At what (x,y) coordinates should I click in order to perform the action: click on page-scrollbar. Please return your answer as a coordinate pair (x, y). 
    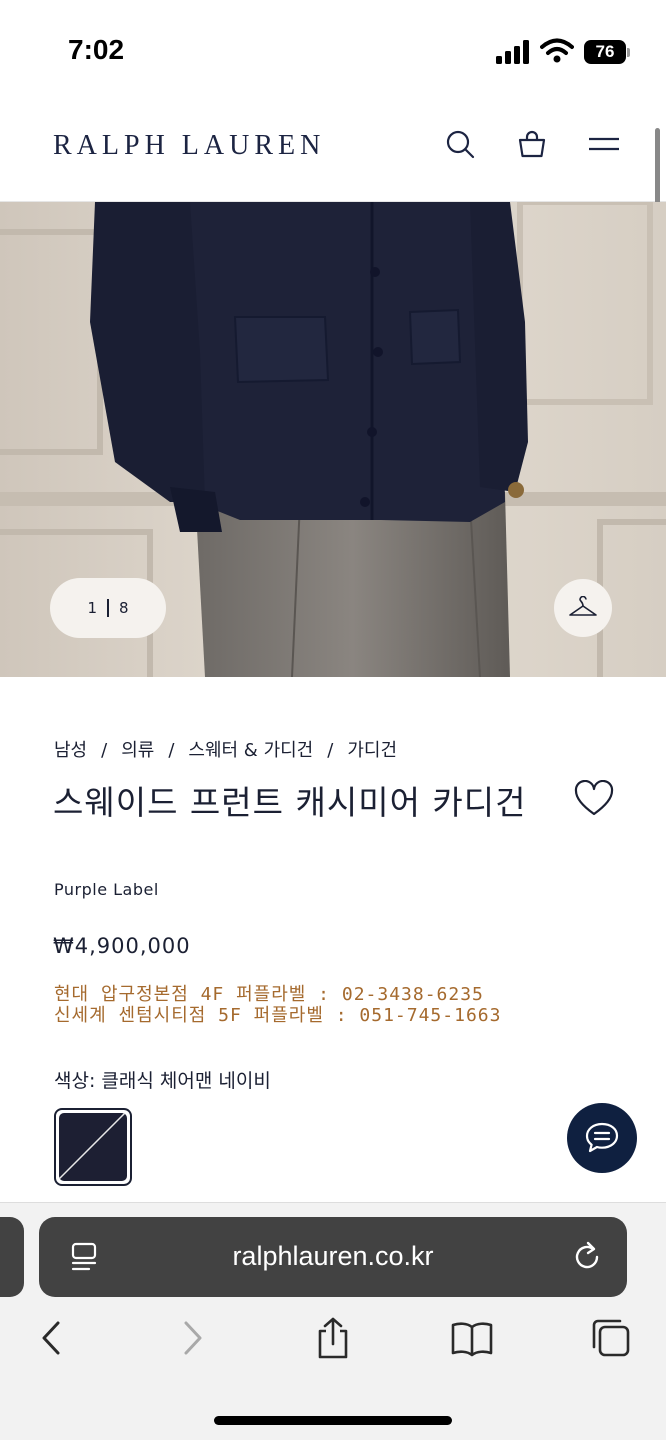
    Looking at the image, I should click on (657, 167).